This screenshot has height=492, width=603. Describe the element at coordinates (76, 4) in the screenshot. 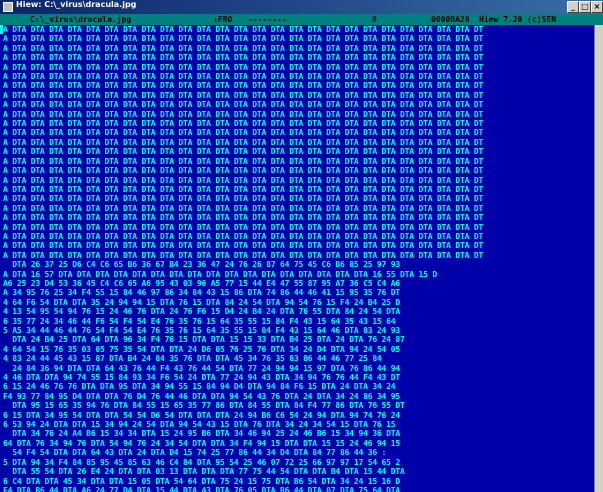

I see `window-title: Hiew: C:\_virus\dracula.jpg` at that location.